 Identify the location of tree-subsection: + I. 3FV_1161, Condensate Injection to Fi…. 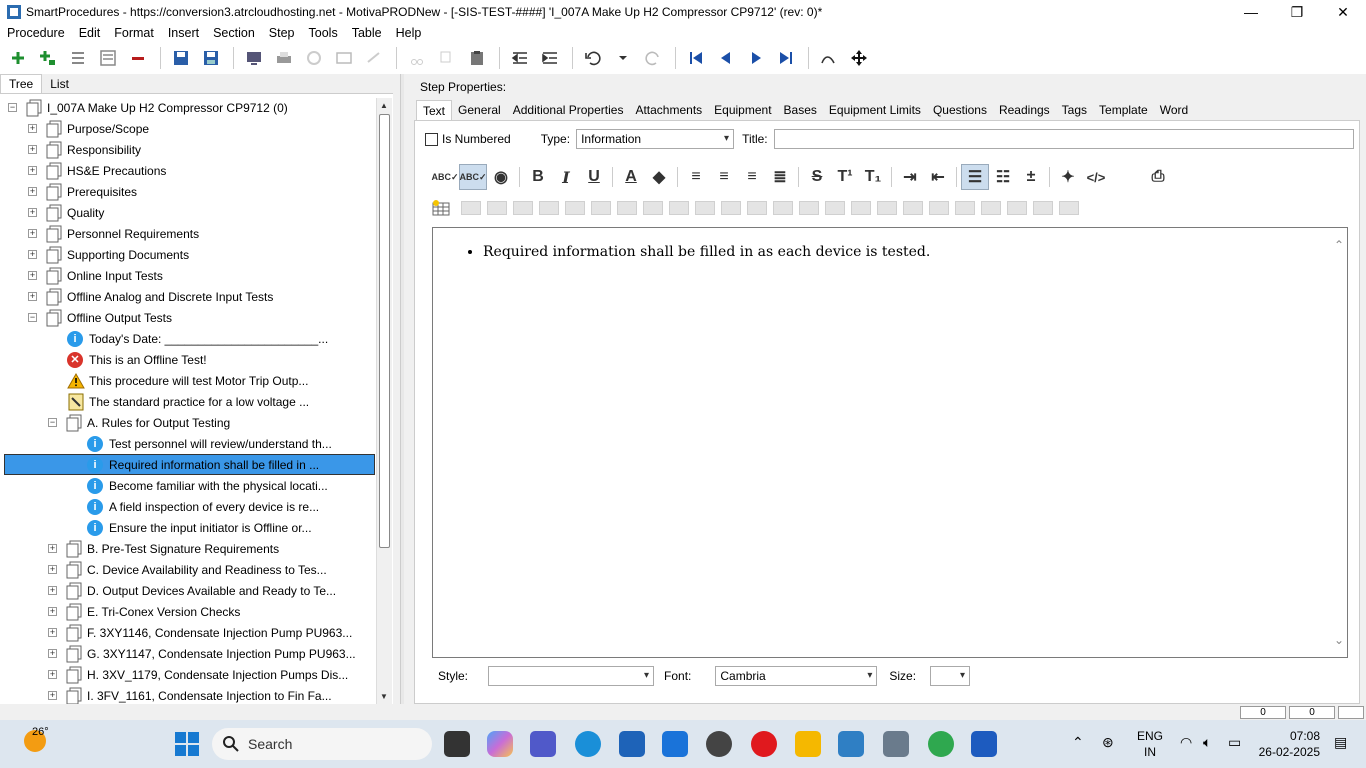
(190, 694).